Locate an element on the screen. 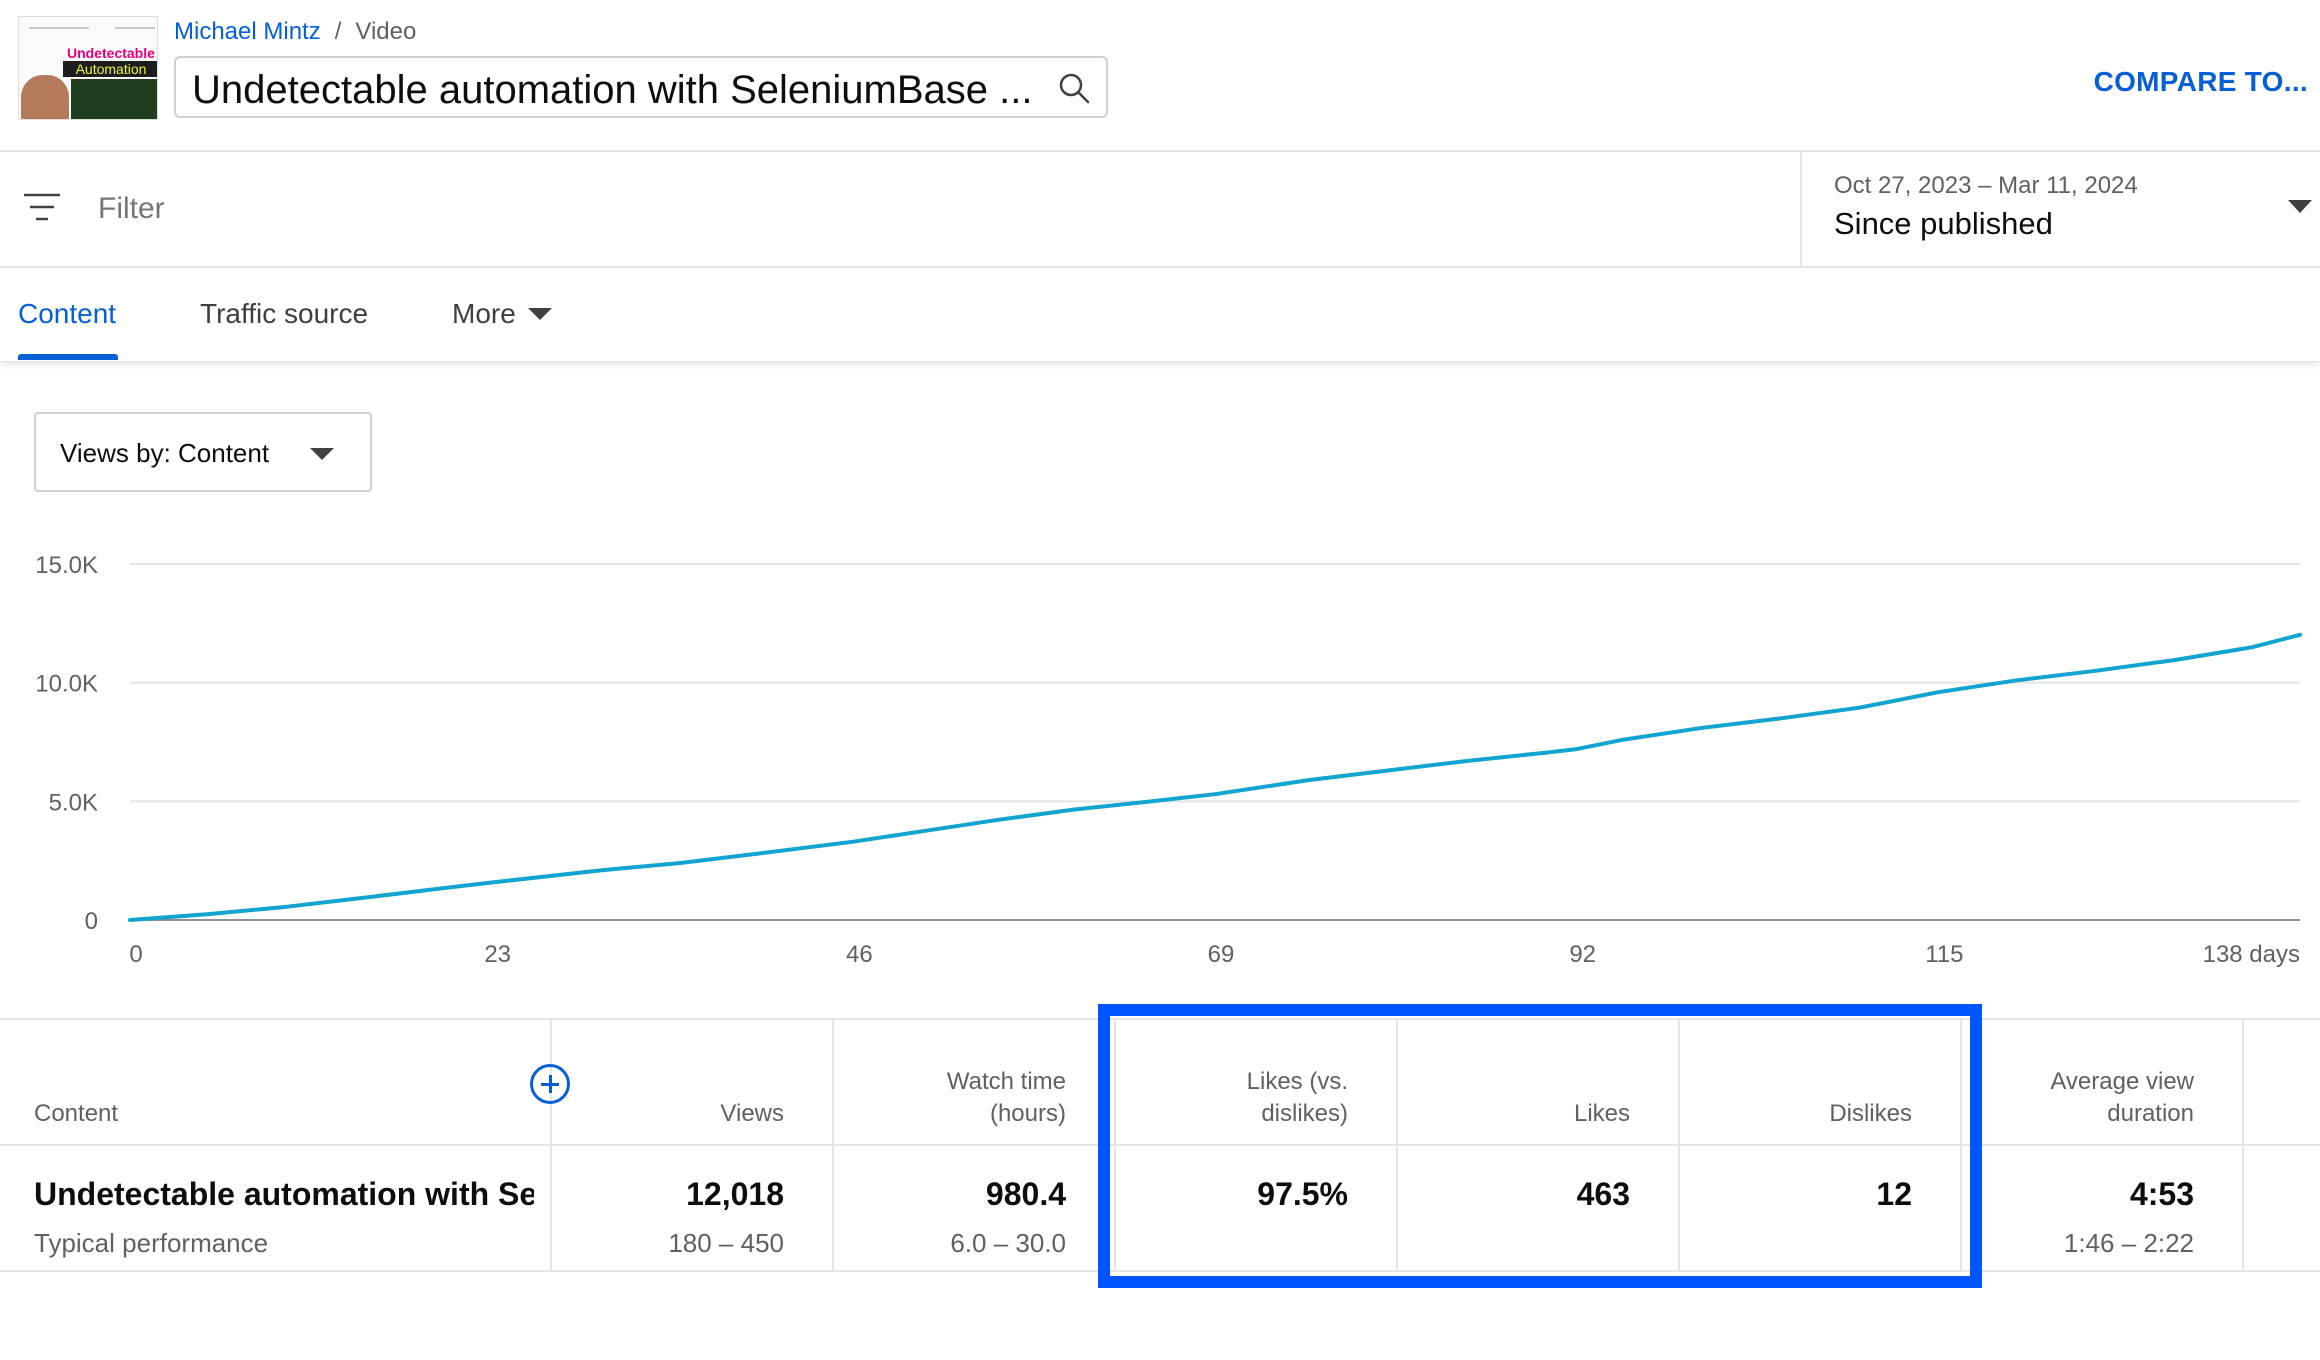 Image resolution: width=2320 pixels, height=1360 pixels. header-watch-time-line2: (hours) is located at coordinates (1027, 1113).